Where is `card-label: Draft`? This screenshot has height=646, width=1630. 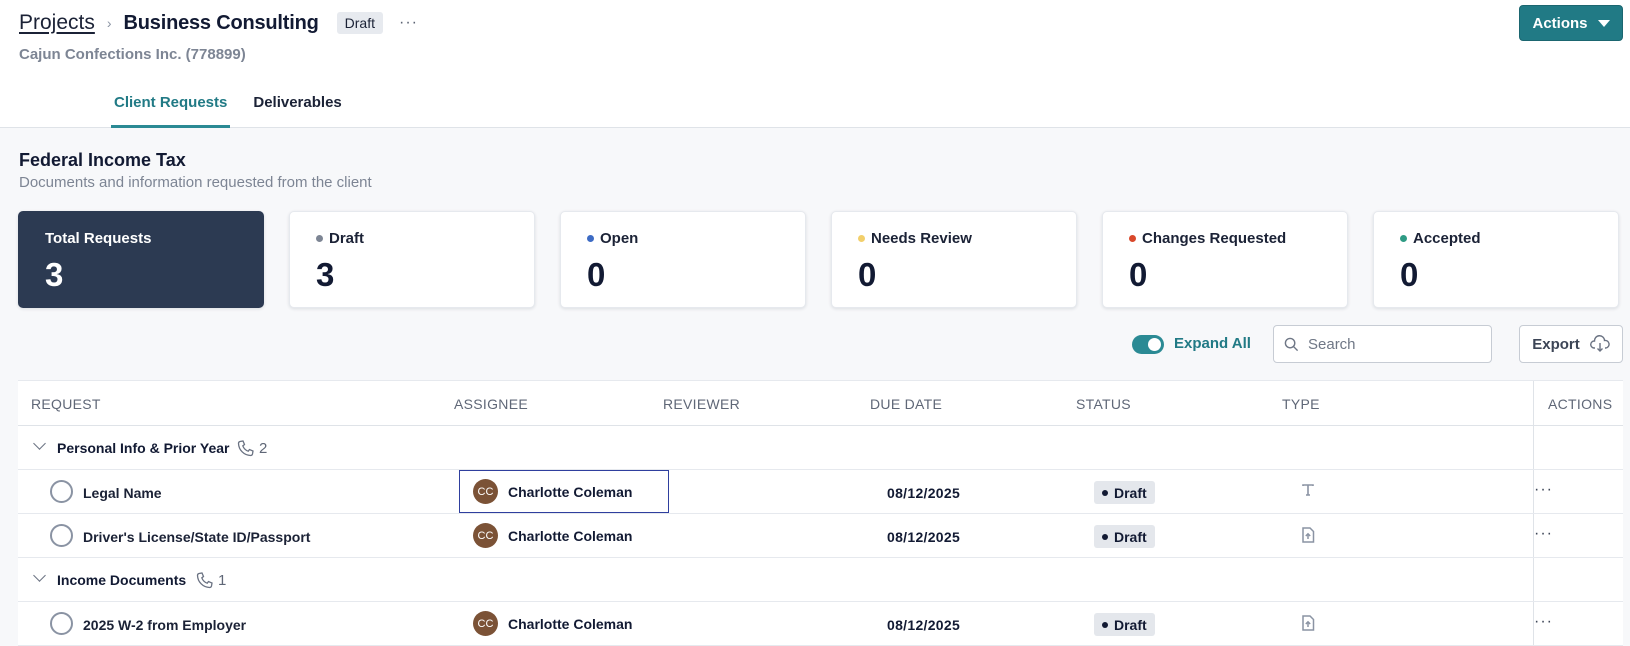
card-label: Draft is located at coordinates (347, 238).